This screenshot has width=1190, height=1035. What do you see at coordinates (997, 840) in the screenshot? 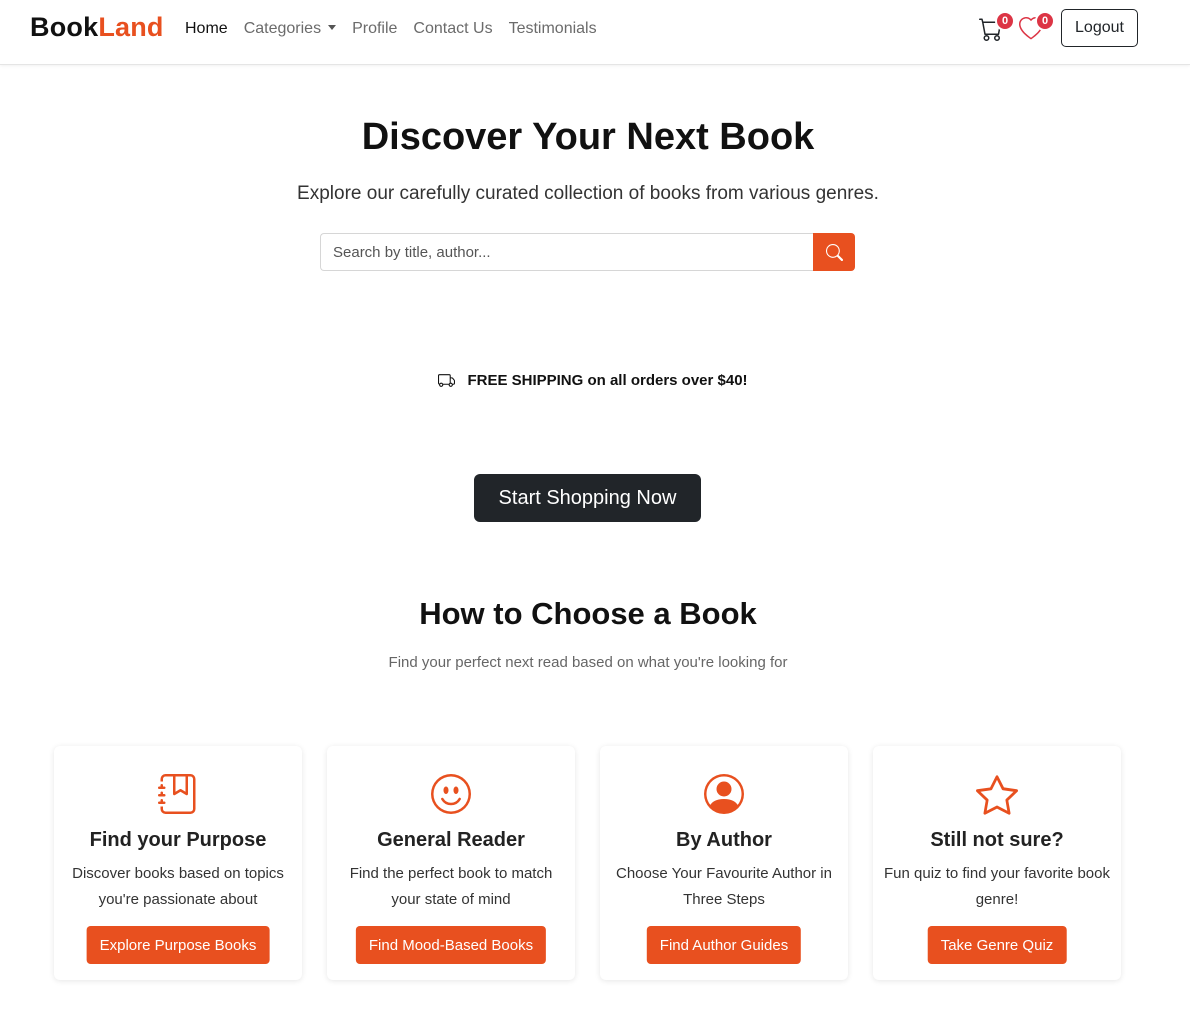
I see `card-title: Still not sure?` at bounding box center [997, 840].